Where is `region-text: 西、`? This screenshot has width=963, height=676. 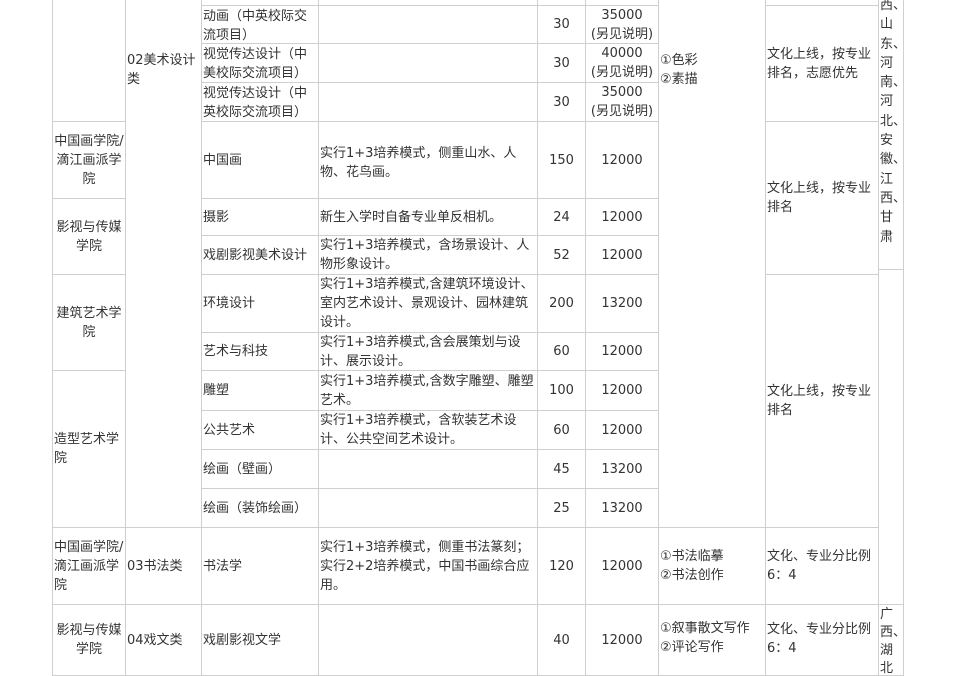
region-text: 西、 is located at coordinates (892, 6).